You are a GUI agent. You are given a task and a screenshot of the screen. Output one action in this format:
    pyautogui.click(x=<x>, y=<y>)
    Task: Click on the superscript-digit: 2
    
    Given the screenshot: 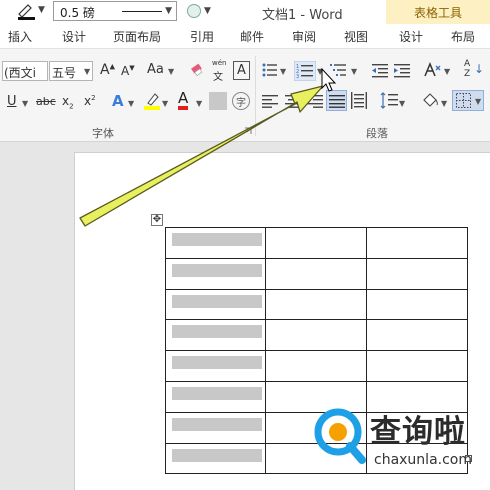 What is the action you would take?
    pyautogui.click(x=93, y=98)
    